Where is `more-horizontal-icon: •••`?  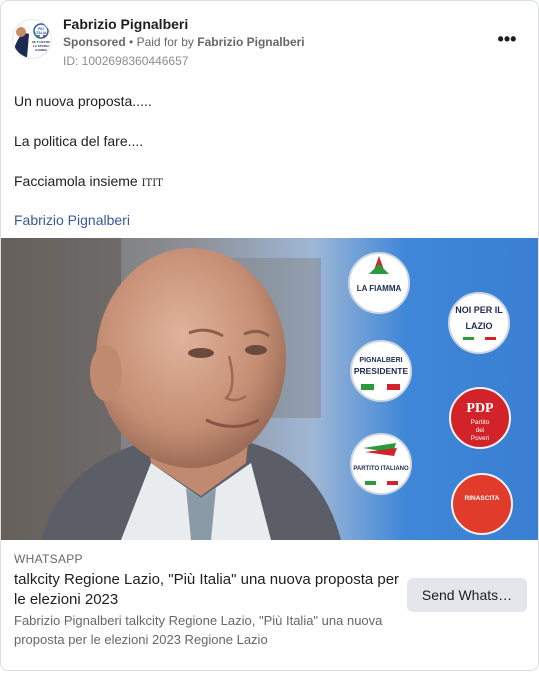 more-horizontal-icon: ••• is located at coordinates (507, 39).